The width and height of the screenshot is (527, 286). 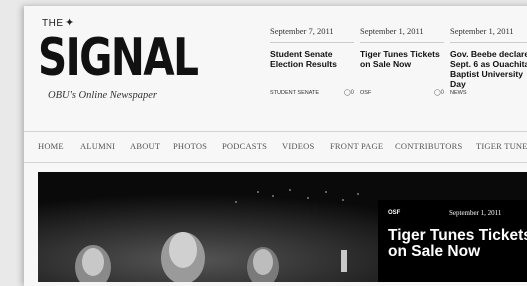 I want to click on nav-home: HOME, so click(x=51, y=146).